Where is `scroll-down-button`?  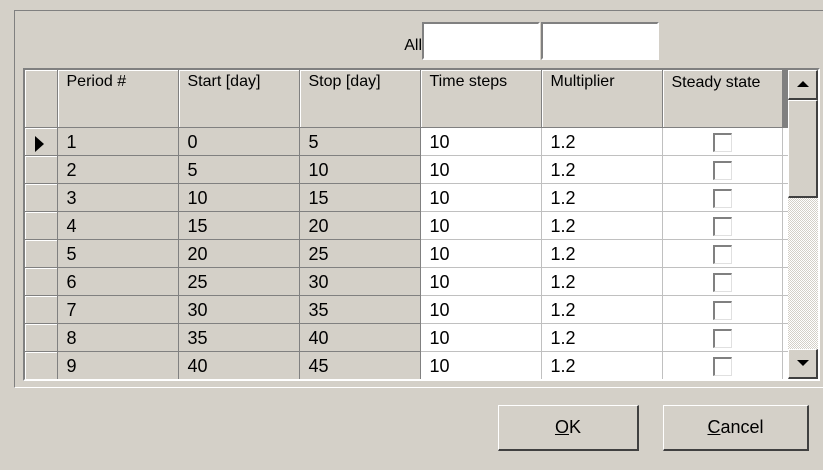
scroll-down-button is located at coordinates (803, 364).